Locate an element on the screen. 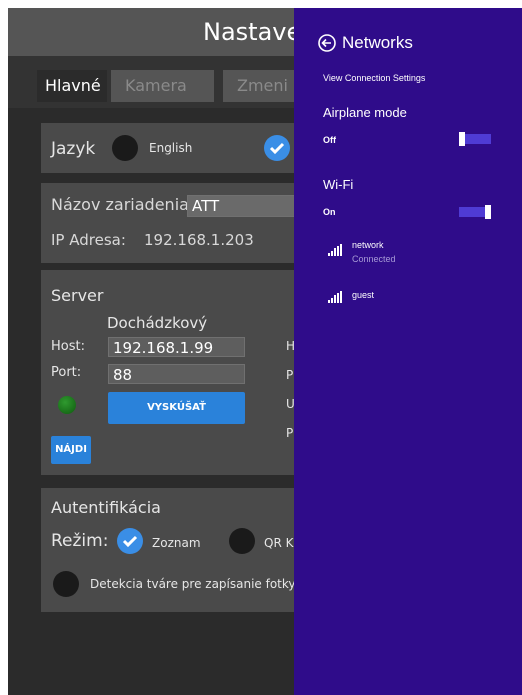 Image resolution: width=522 pixels, height=695 pixels. airplane-mode-toggle is located at coordinates (475, 139).